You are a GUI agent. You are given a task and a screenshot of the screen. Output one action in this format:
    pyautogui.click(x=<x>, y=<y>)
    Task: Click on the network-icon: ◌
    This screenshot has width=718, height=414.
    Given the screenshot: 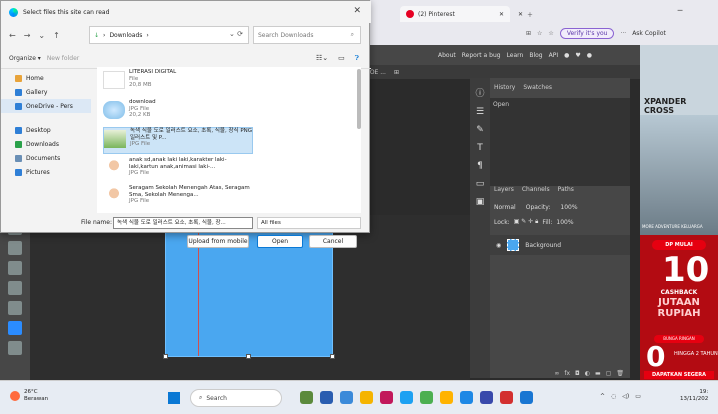 What is the action you would take?
    pyautogui.click(x=613, y=396)
    